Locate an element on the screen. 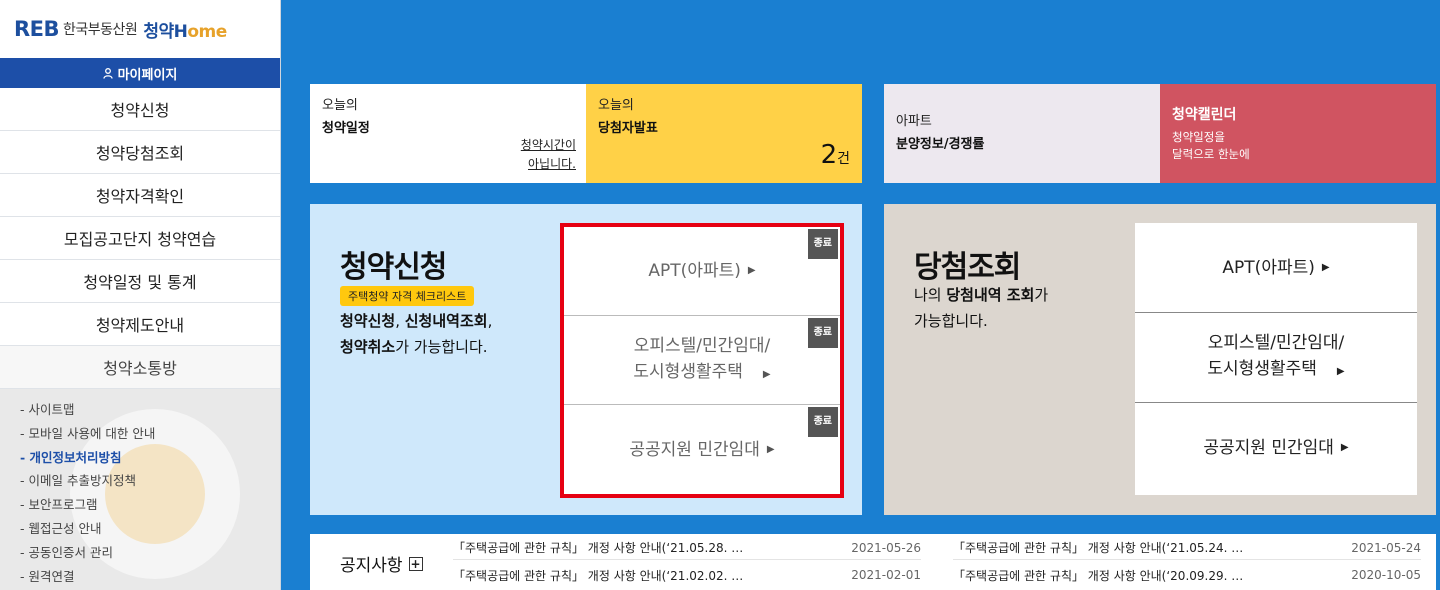 This screenshot has width=1440, height=590. link-privacy: - 개인정보처리방침 is located at coordinates (150, 458).